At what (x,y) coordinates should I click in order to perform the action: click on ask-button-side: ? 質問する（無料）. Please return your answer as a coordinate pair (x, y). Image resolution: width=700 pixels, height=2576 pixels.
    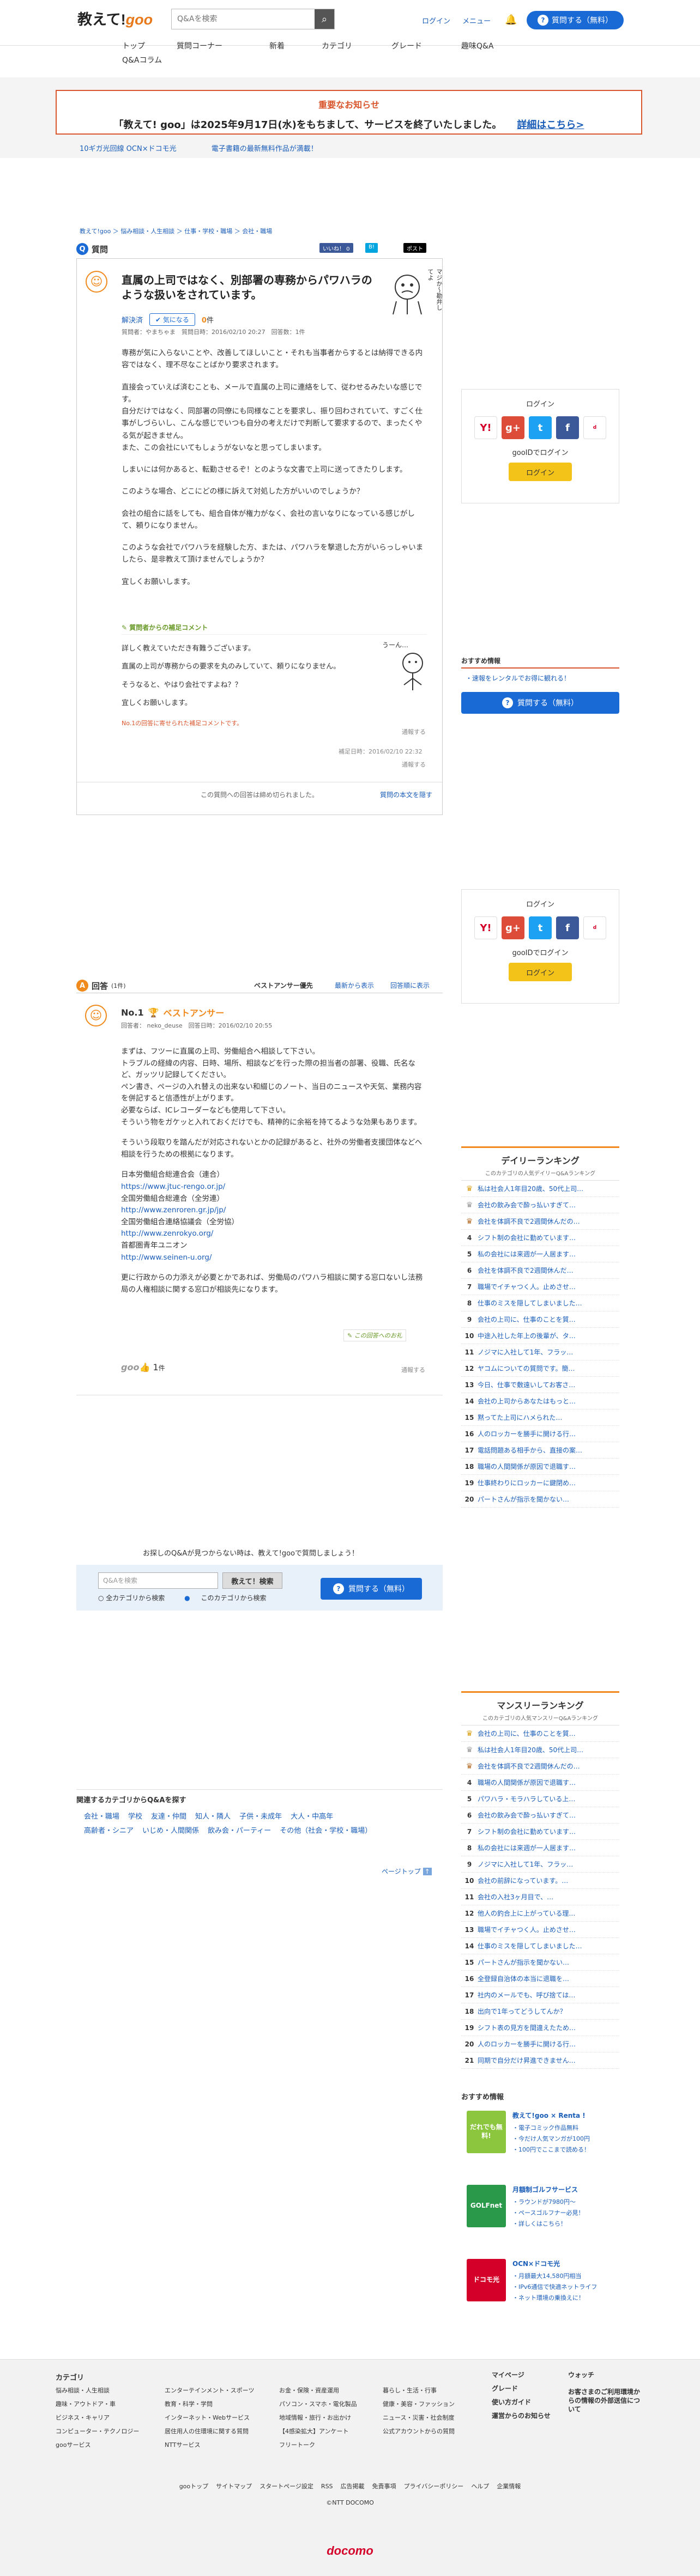
    Looking at the image, I should click on (540, 703).